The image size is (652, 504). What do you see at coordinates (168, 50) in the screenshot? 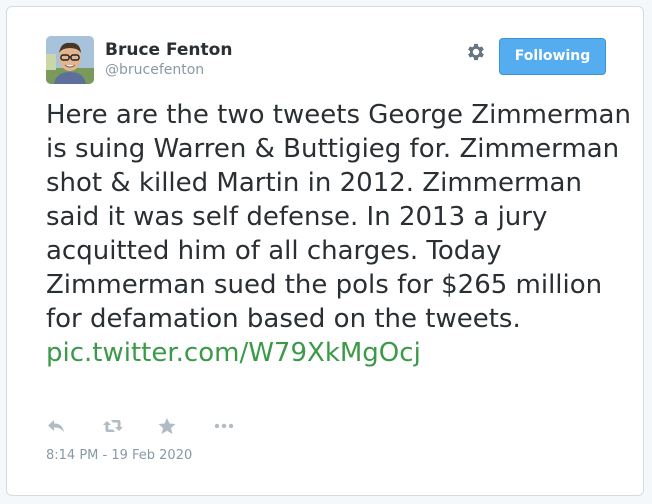
I see `author-name: Bruce Fenton` at bounding box center [168, 50].